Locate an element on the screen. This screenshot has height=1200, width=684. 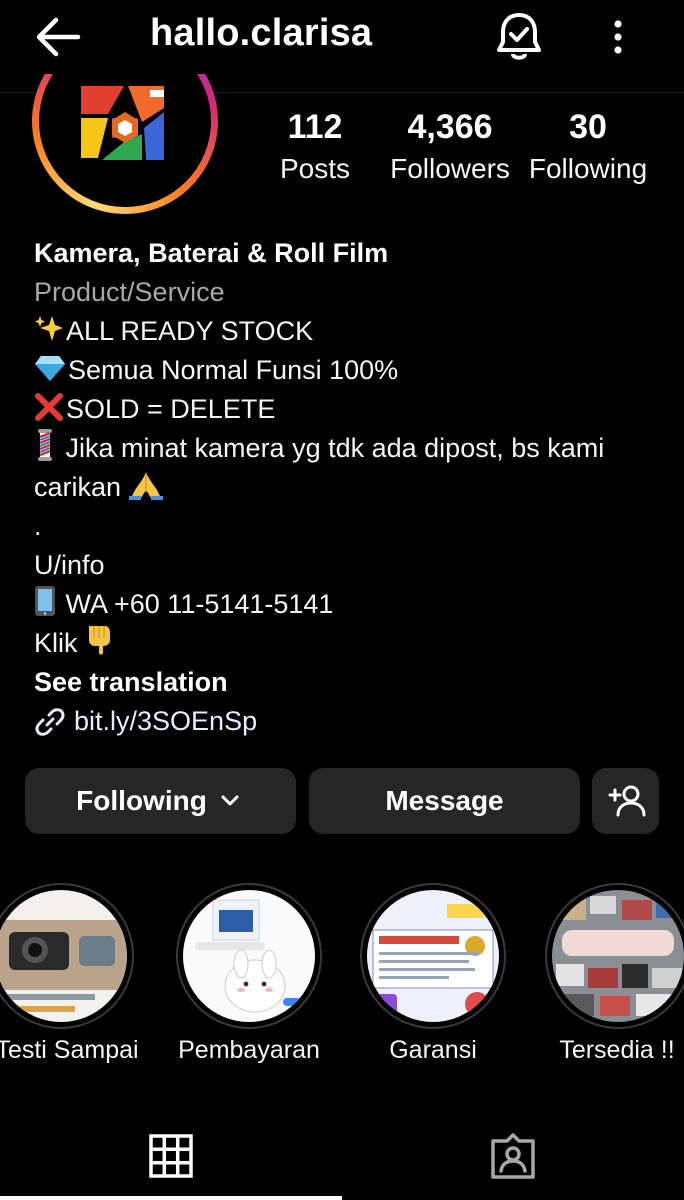
highlight-pembayaran is located at coordinates (249, 956).